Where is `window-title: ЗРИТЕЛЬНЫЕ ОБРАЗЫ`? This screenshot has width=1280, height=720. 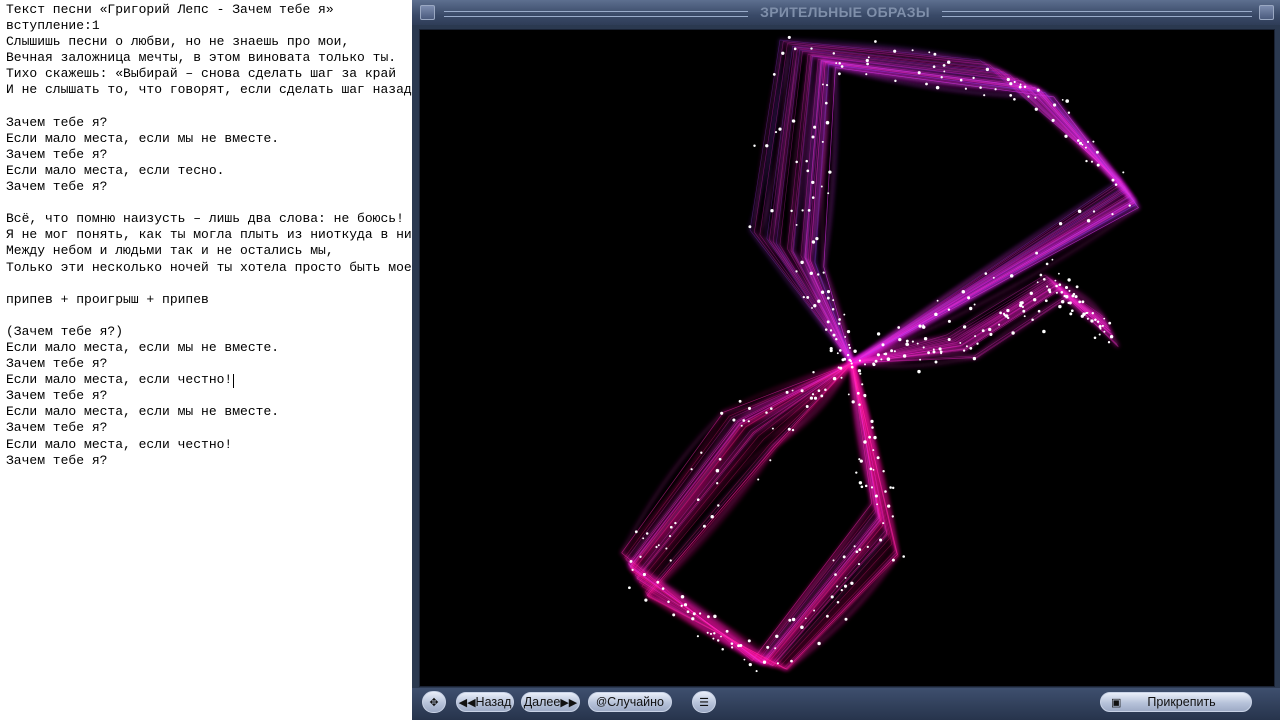 window-title: ЗРИТЕЛЬНЫЕ ОБРАЗЫ is located at coordinates (845, 12).